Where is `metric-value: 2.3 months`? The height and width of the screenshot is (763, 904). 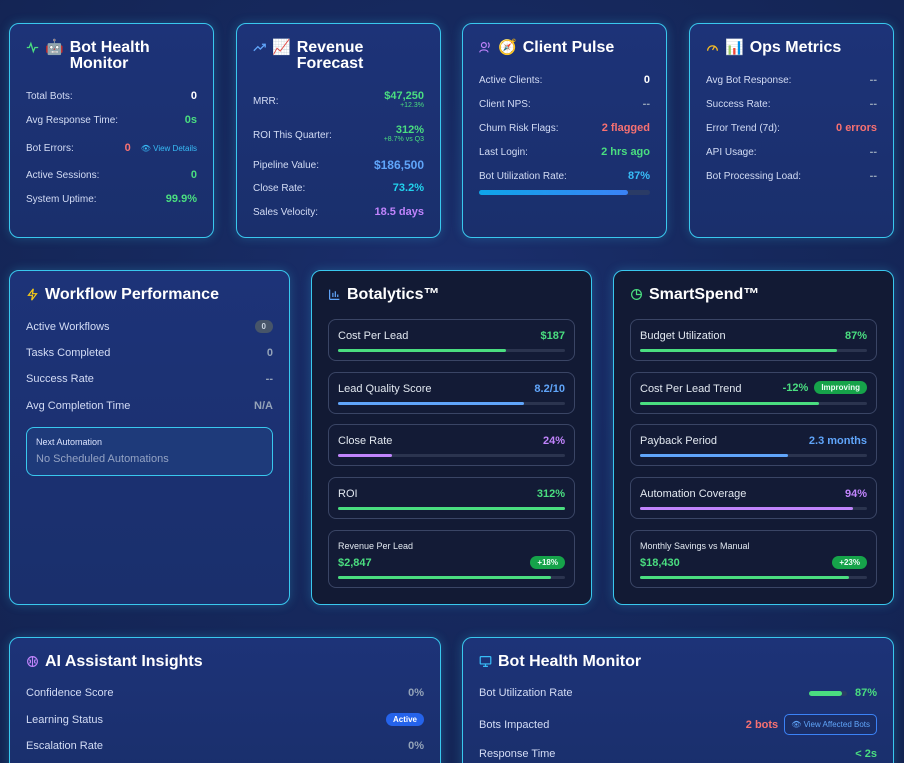
metric-value: 2.3 months is located at coordinates (837, 441).